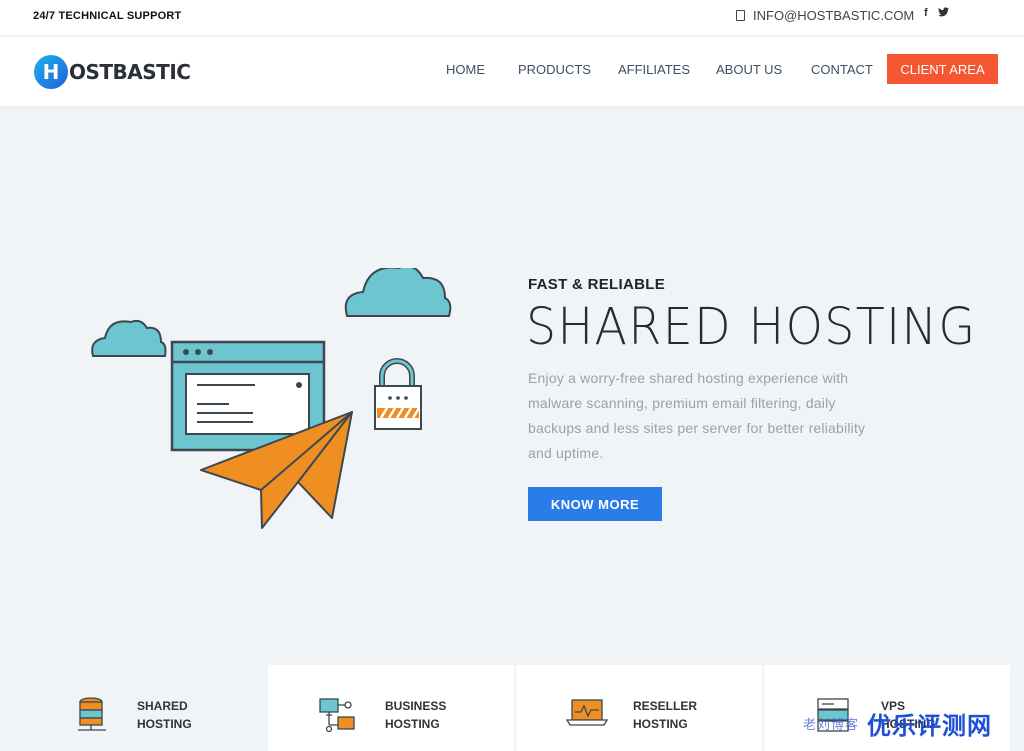 This screenshot has height=751, width=1024. I want to click on nav-item-affiliates: AFFILIATES, so click(654, 69).